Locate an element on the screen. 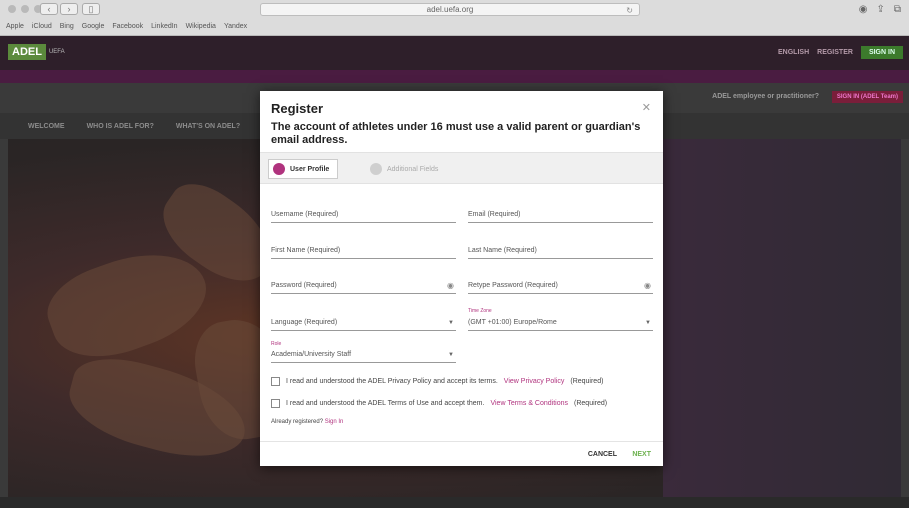  modal-title: Register is located at coordinates (297, 108).